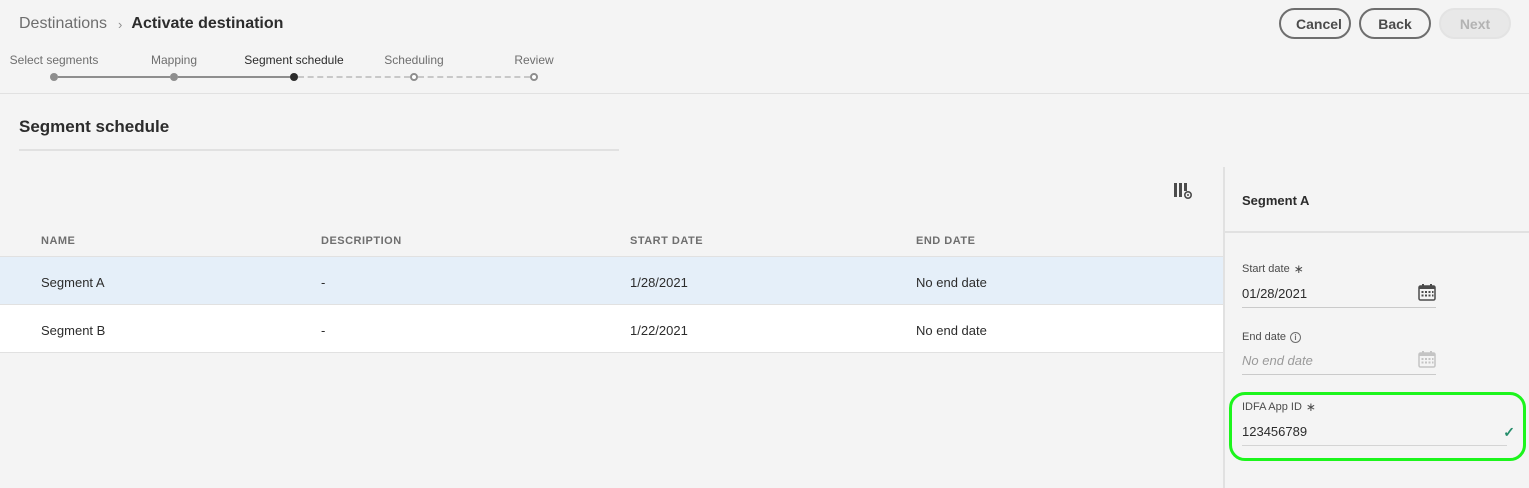  I want to click on rail-divider, so click(1377, 232).